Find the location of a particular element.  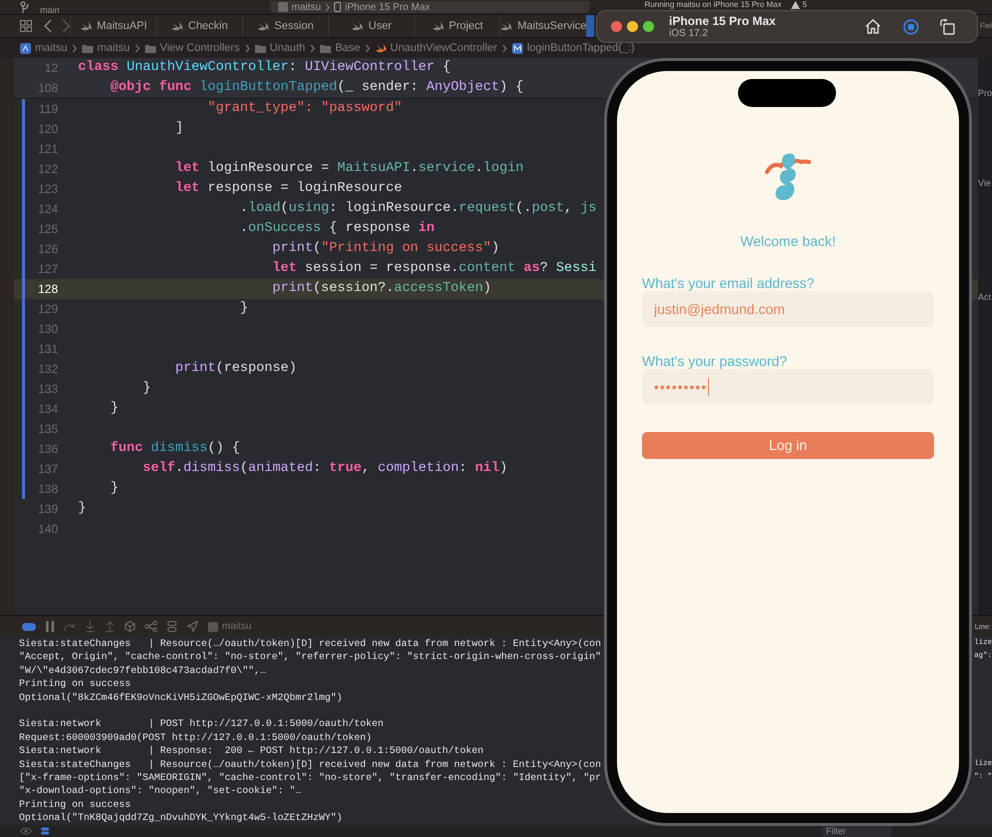

editor-tab: Checkin is located at coordinates (199, 26).